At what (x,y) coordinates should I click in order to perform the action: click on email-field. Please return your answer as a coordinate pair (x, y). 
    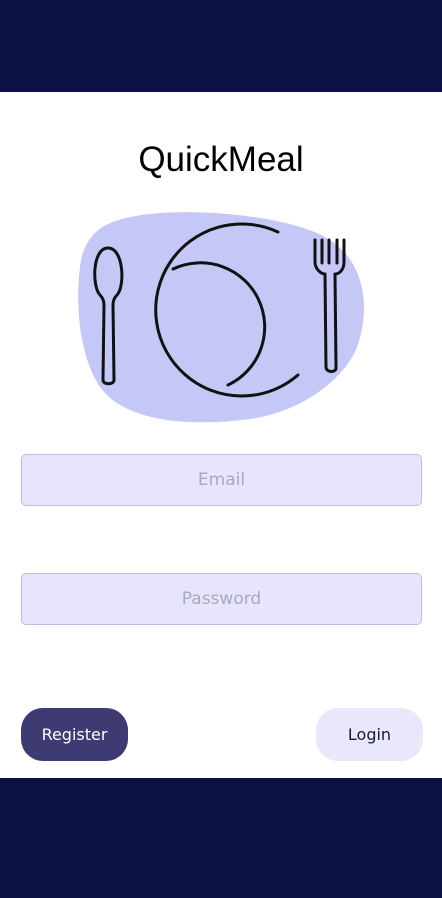
    Looking at the image, I should click on (221, 480).